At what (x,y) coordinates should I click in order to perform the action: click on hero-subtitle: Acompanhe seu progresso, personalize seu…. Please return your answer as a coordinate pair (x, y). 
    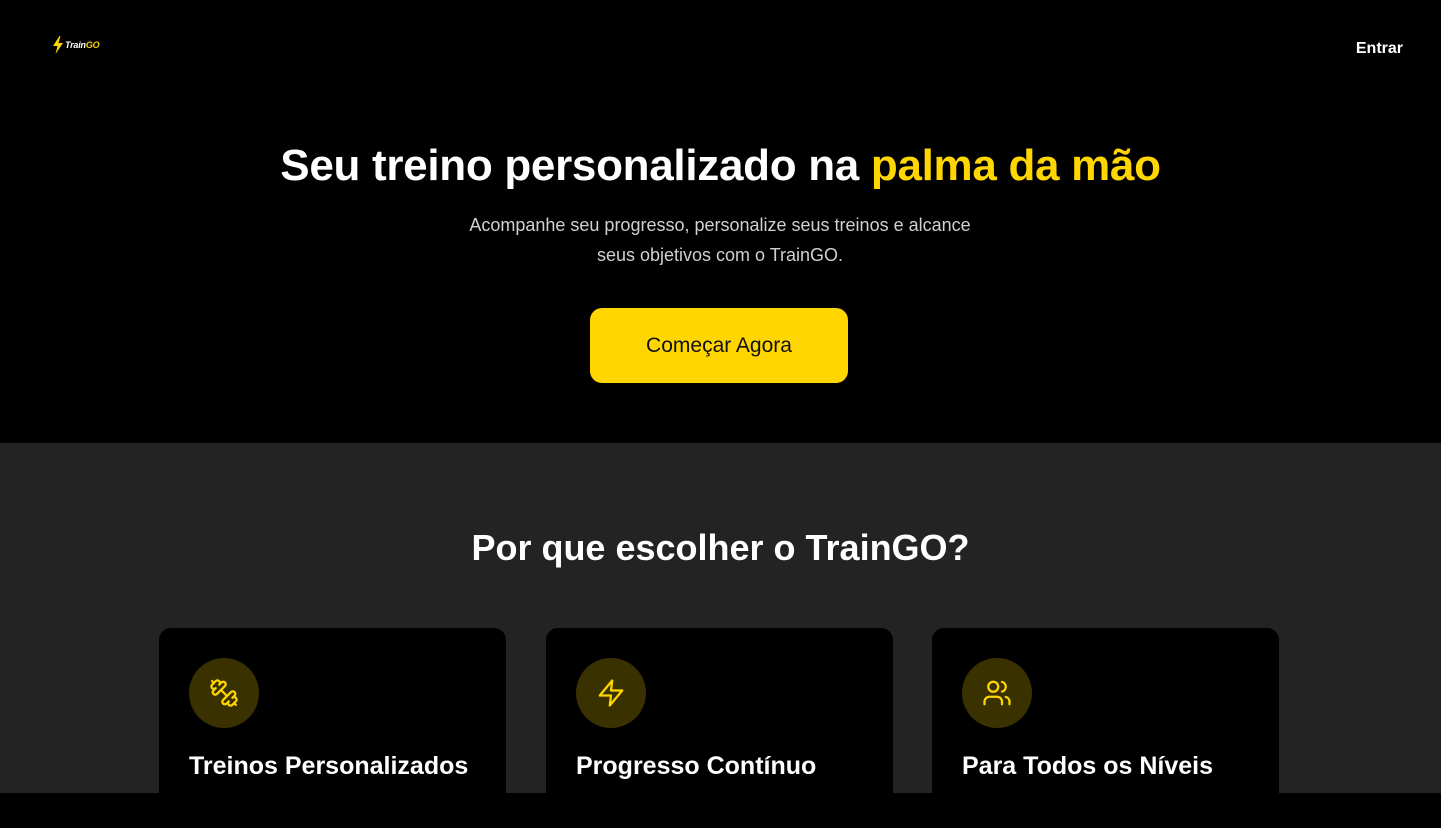
    Looking at the image, I should click on (720, 240).